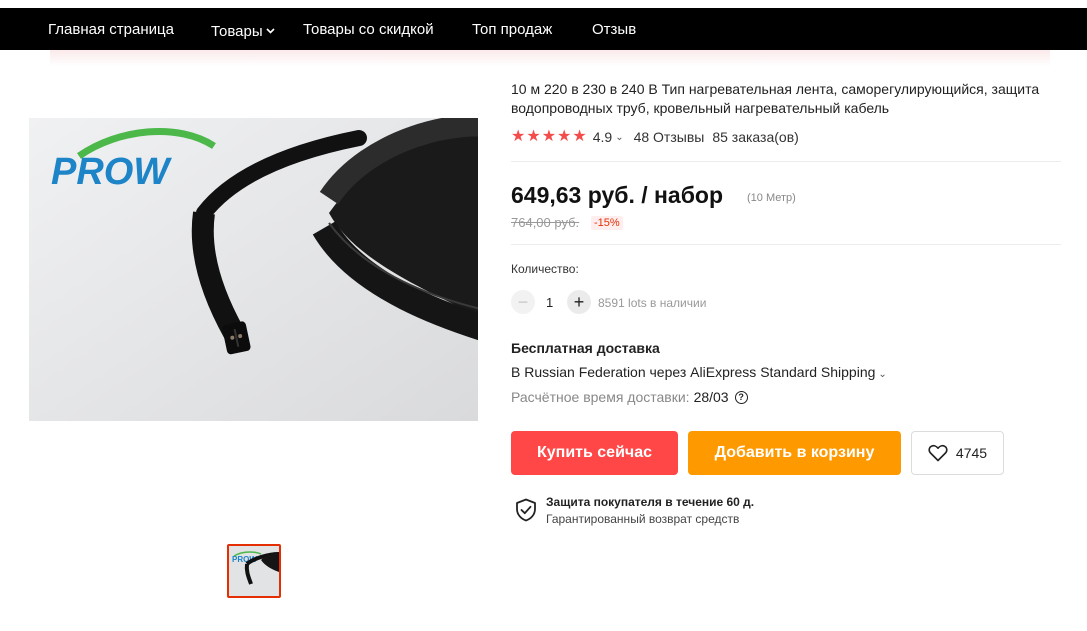 This screenshot has height=631, width=1087. What do you see at coordinates (614, 30) in the screenshot?
I see `nav-item-reviews: Отзыв` at bounding box center [614, 30].